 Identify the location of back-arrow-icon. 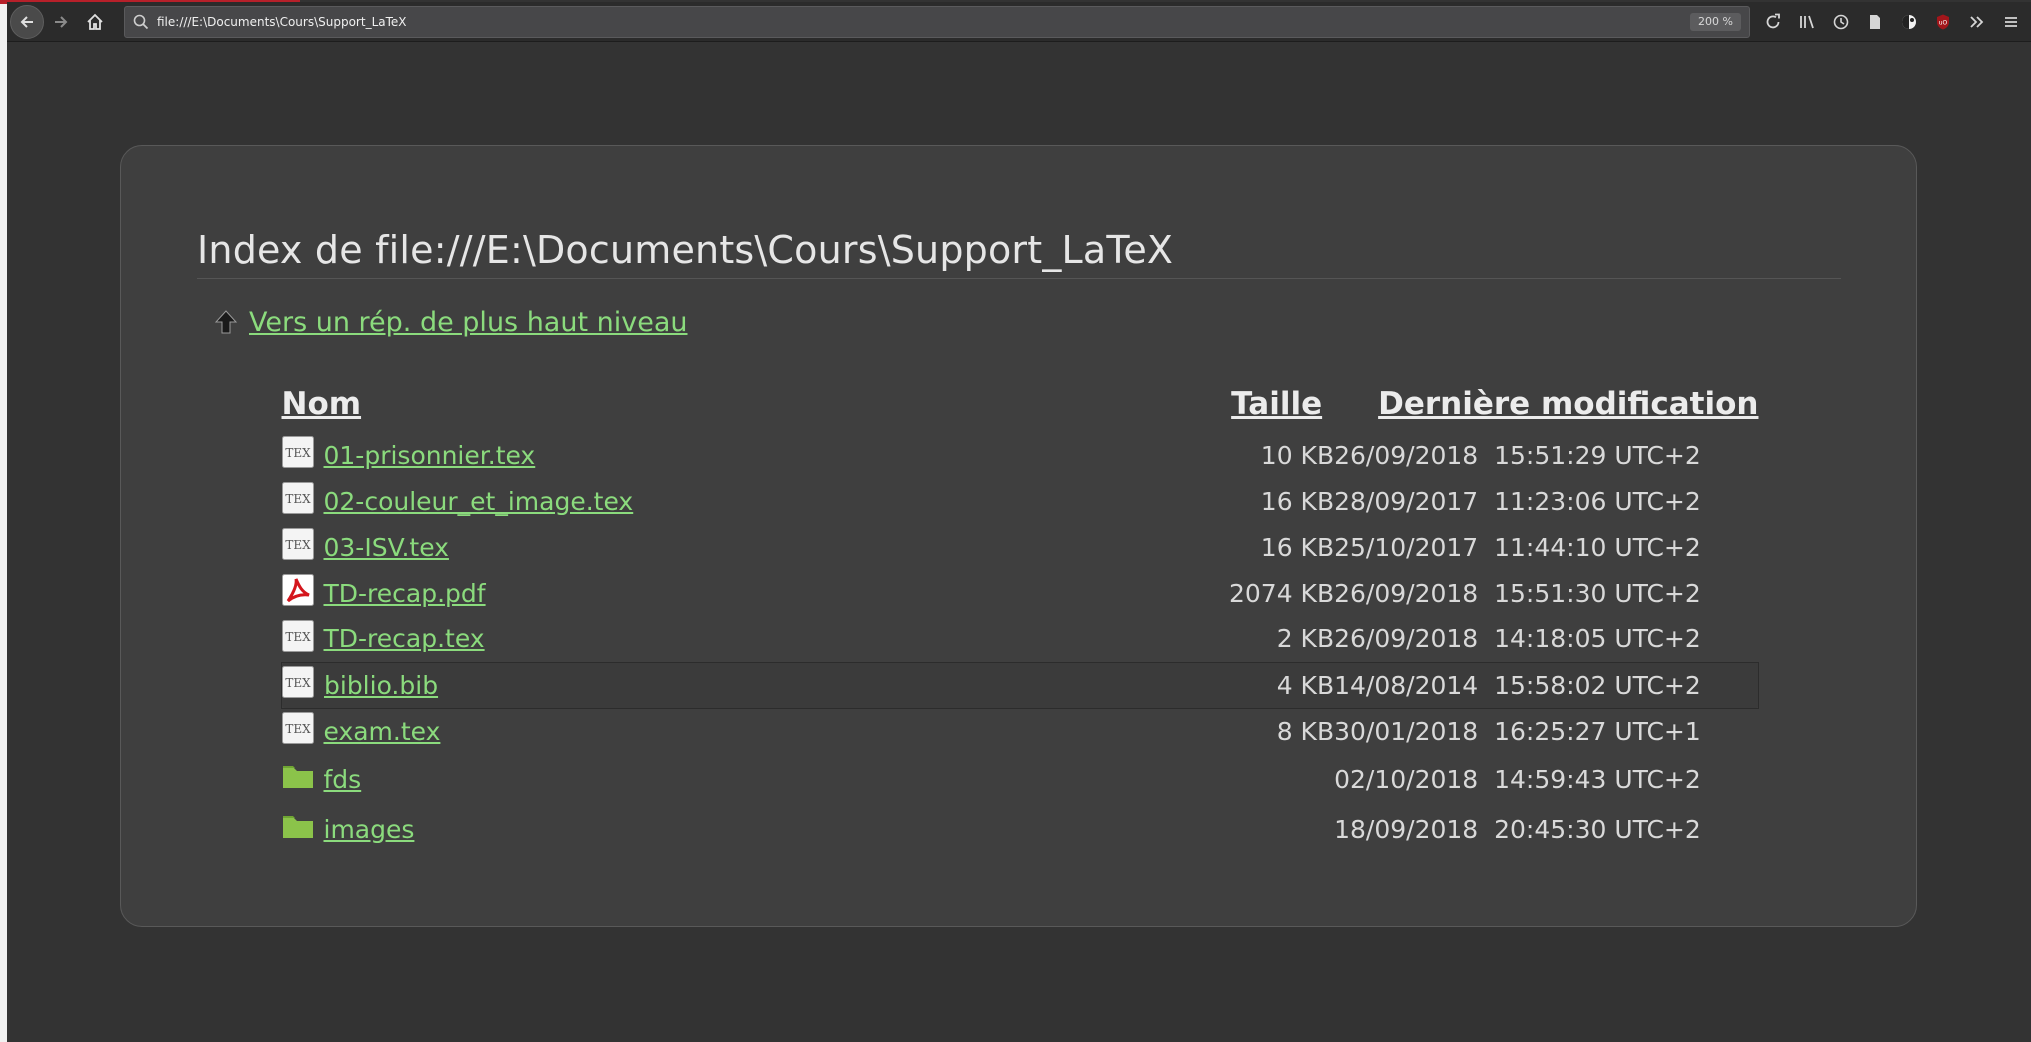
(26, 21).